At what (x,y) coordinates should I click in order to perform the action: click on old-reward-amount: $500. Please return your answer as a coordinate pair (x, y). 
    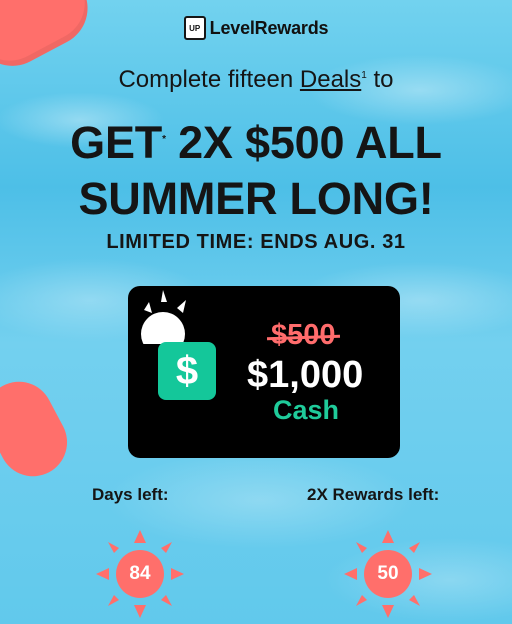
    Looking at the image, I should click on (303, 335).